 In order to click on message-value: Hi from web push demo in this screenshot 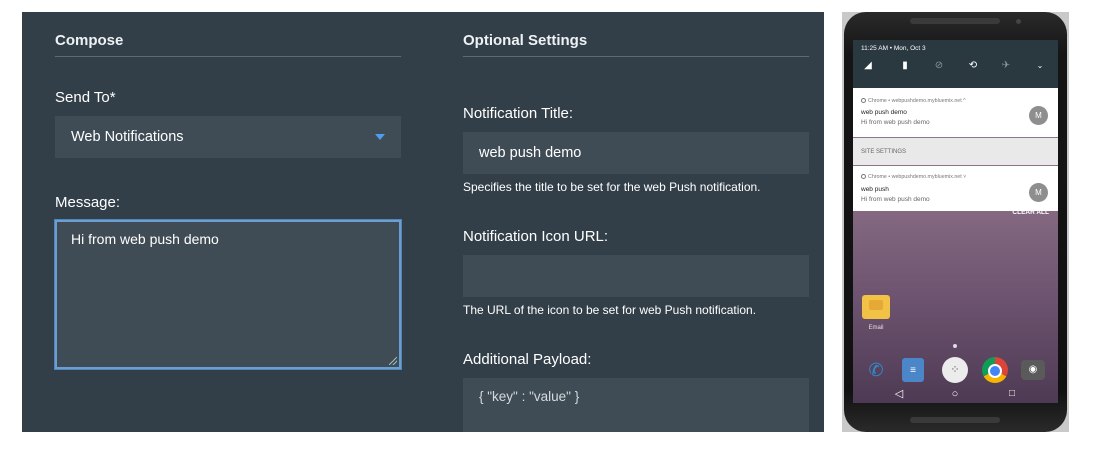, I will do `click(145, 239)`.